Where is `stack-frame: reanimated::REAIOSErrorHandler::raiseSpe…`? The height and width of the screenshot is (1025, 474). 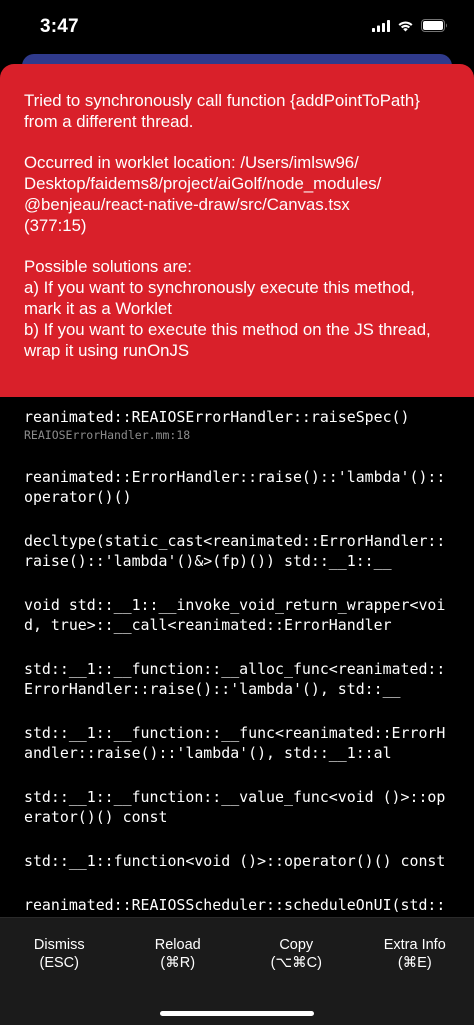 stack-frame: reanimated::REAIOSErrorHandler::raiseSpe… is located at coordinates (237, 425).